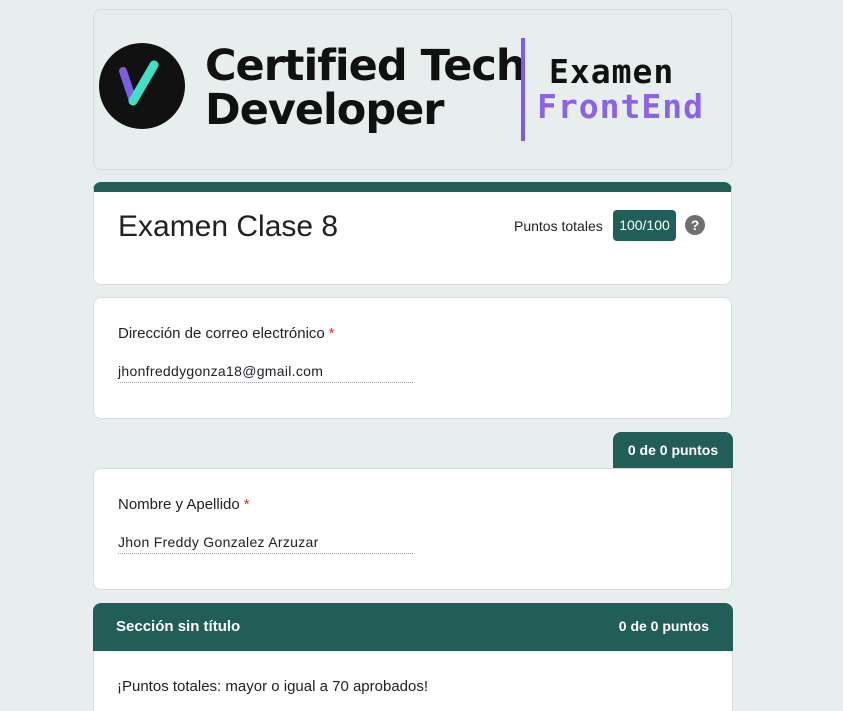 The height and width of the screenshot is (711, 843). What do you see at coordinates (558, 226) in the screenshot?
I see `total-points-label: Puntos totales` at bounding box center [558, 226].